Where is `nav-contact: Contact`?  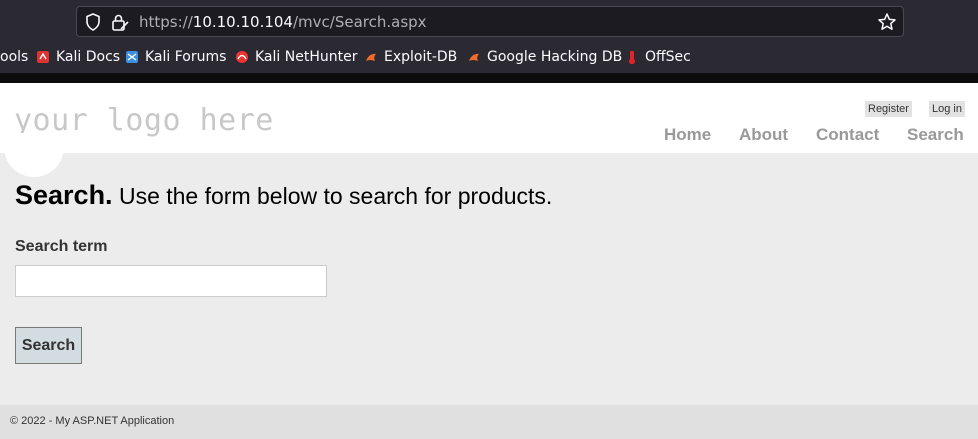
nav-contact: Contact is located at coordinates (847, 135).